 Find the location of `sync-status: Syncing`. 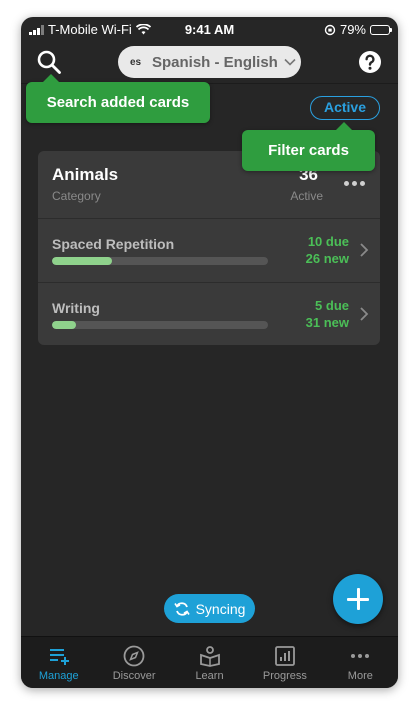

sync-status: Syncing is located at coordinates (209, 608).